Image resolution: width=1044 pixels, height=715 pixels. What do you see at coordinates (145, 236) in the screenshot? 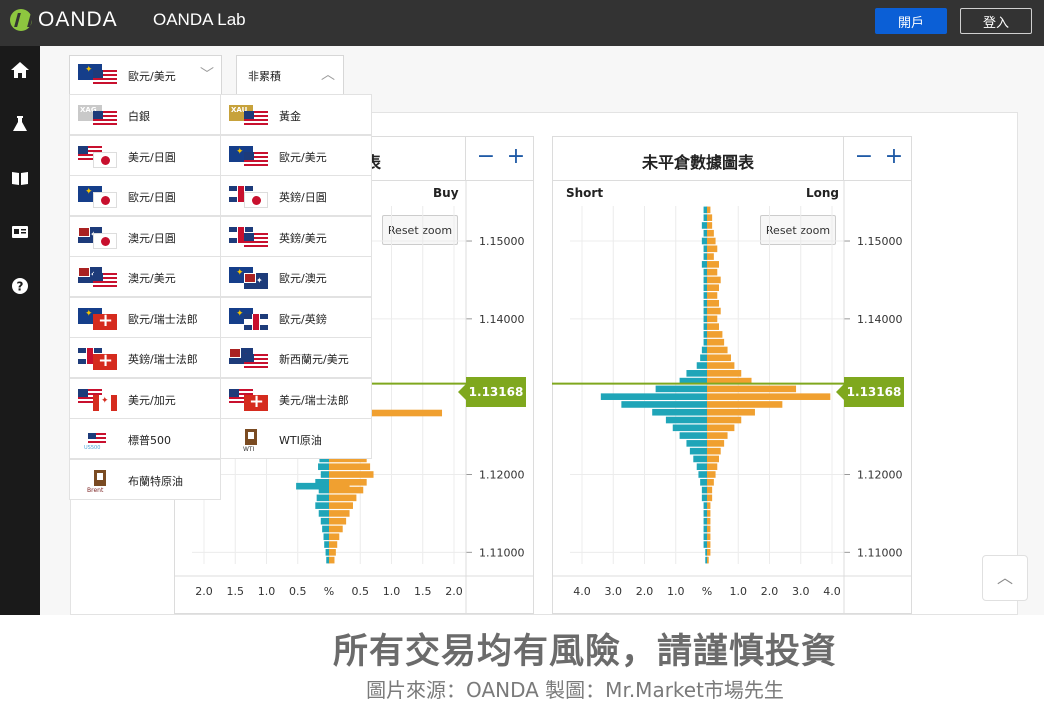
I see `dropdown-item: 澳元/日圓` at bounding box center [145, 236].